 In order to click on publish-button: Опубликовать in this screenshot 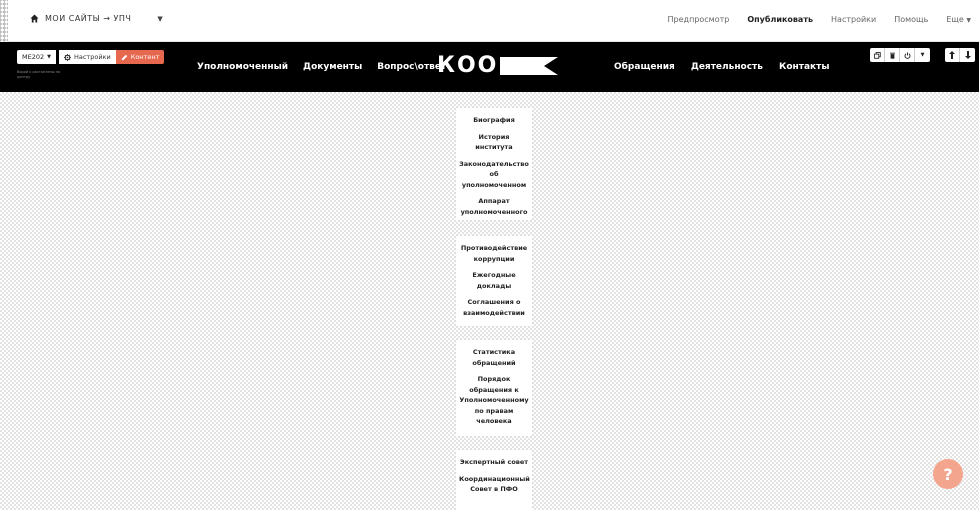, I will do `click(780, 19)`.